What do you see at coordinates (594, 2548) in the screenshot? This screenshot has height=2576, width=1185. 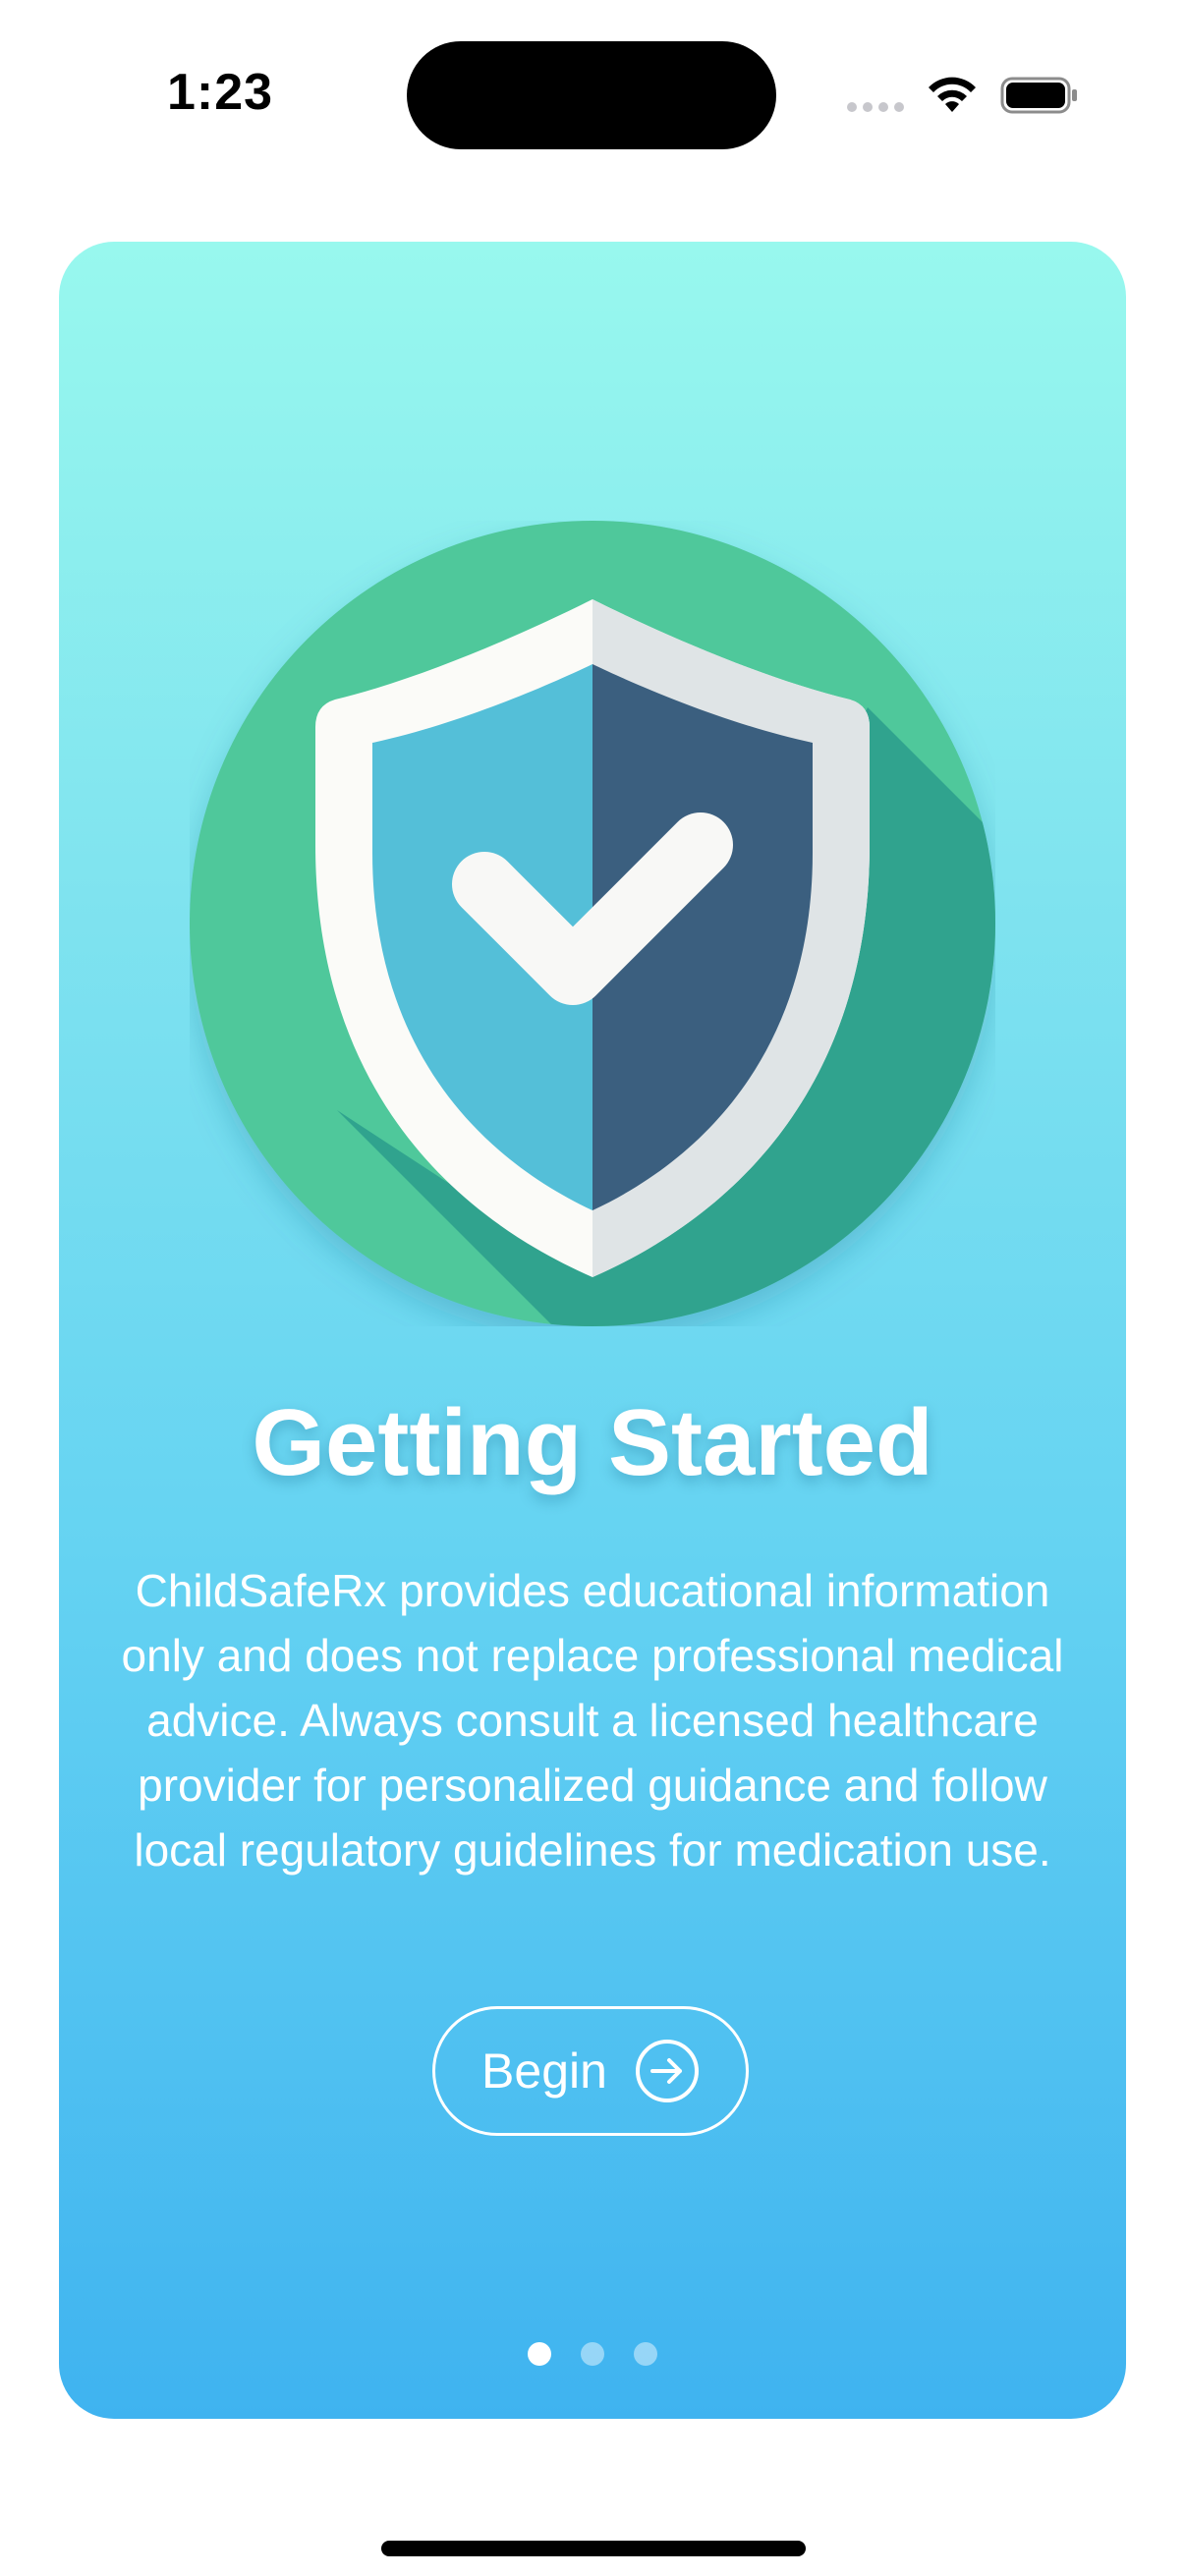 I see `home-indicator` at bounding box center [594, 2548].